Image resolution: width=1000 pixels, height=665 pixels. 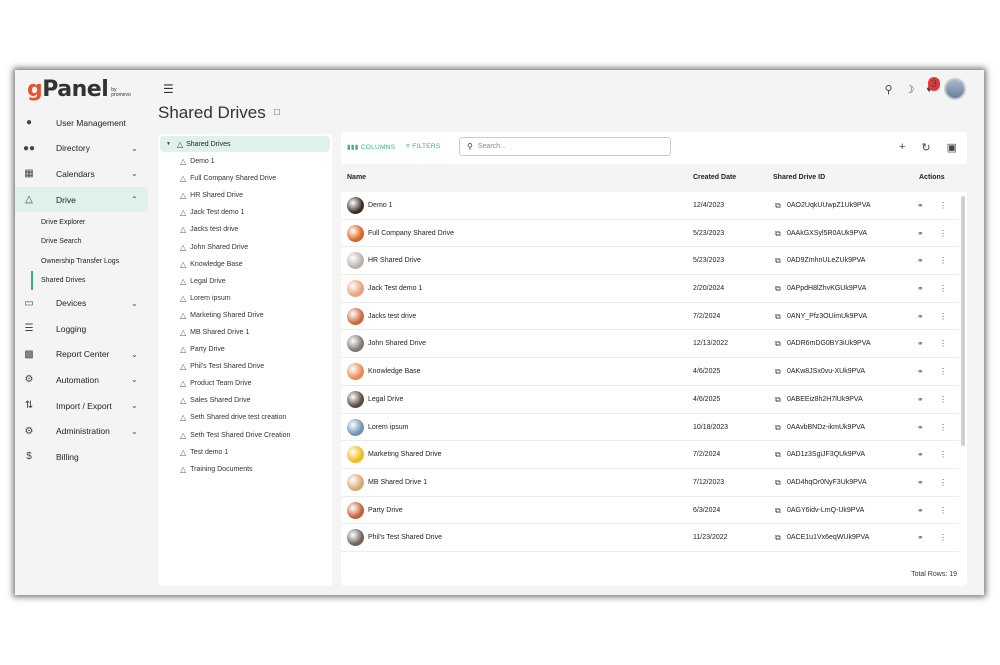 What do you see at coordinates (235, 417) in the screenshot?
I see `tree-item: △ Seth Shared drive test creation` at bounding box center [235, 417].